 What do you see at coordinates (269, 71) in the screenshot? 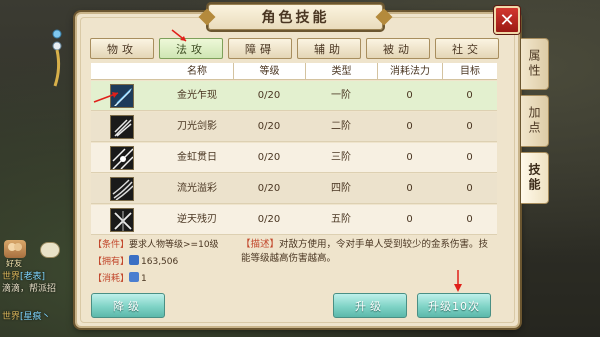
I see `column-header-level: 等级` at bounding box center [269, 71].